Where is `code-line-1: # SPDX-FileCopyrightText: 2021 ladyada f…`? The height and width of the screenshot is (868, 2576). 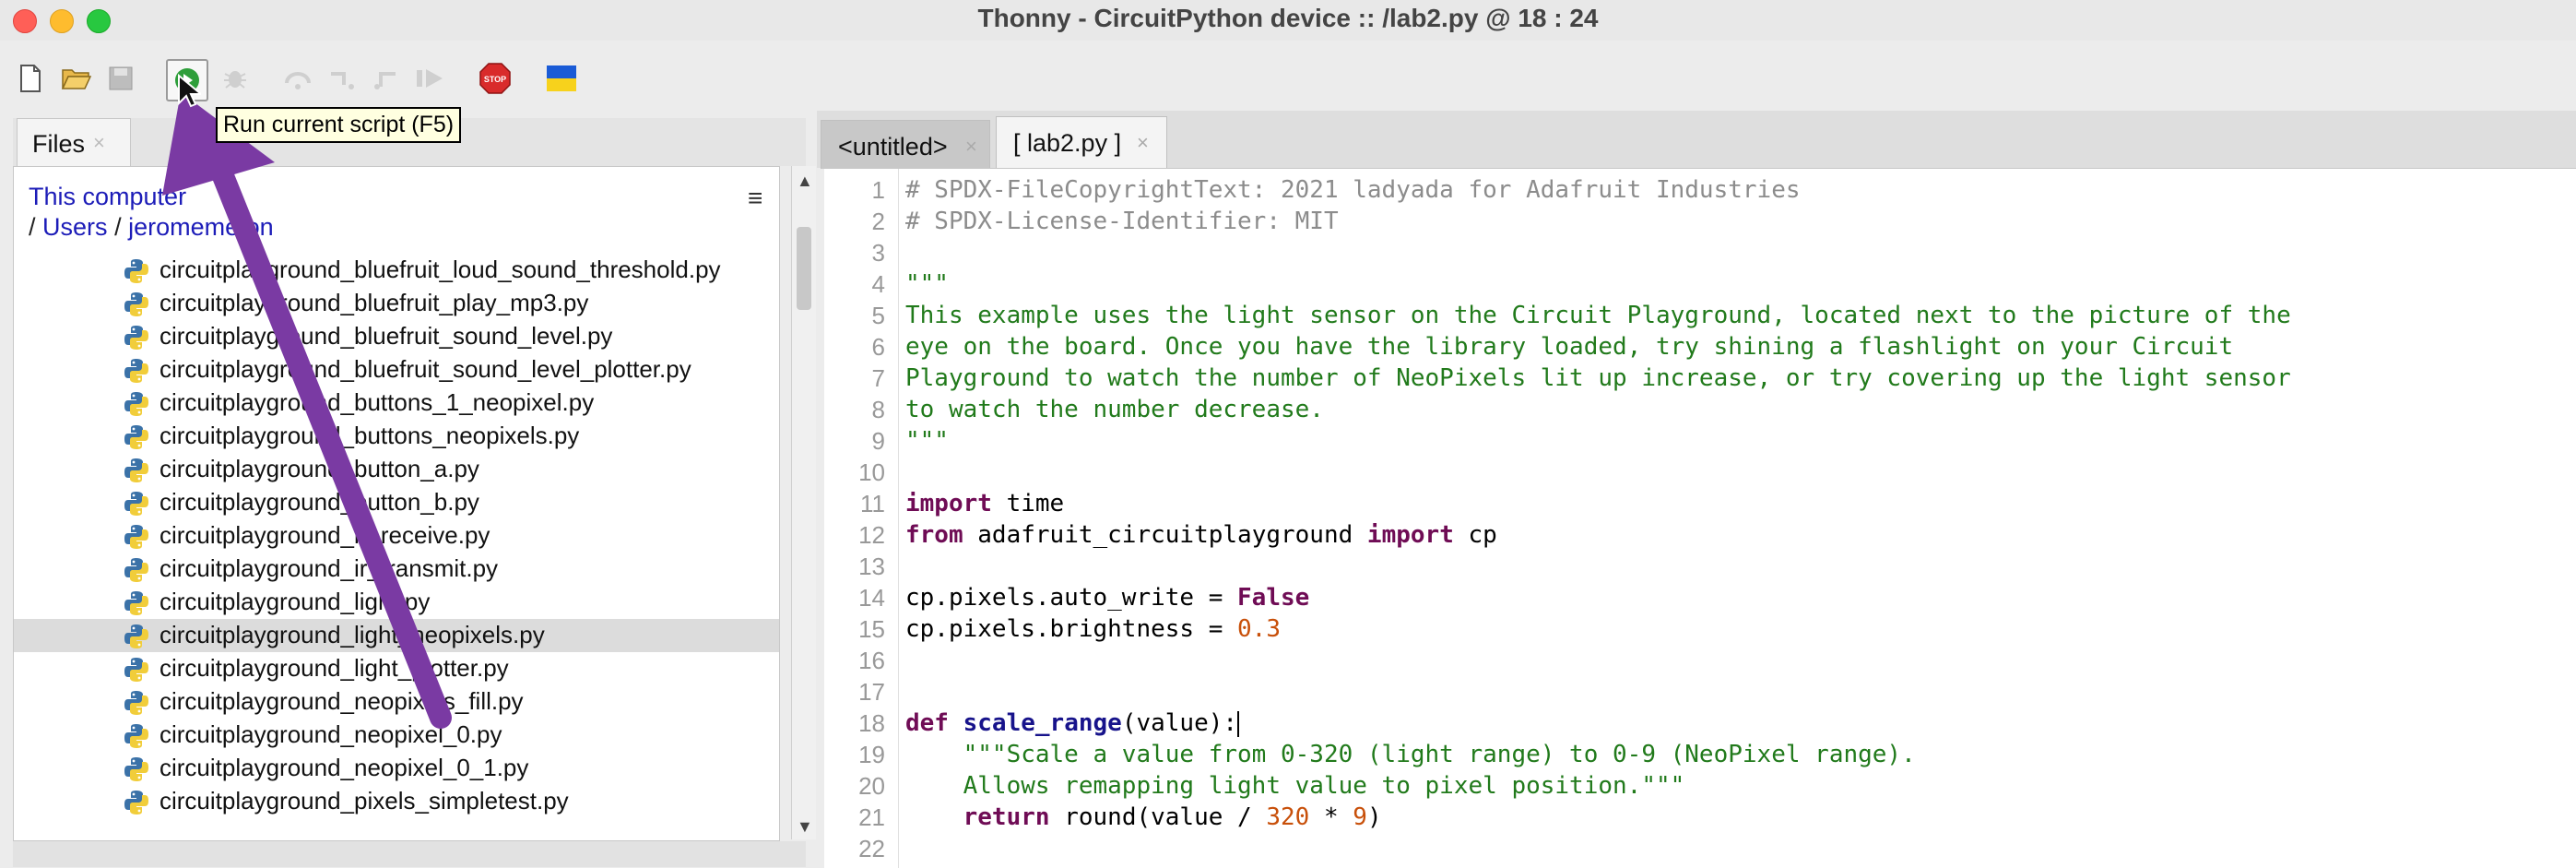 code-line-1: # SPDX-FileCopyrightText: 2021 ladyada f… is located at coordinates (1353, 190).